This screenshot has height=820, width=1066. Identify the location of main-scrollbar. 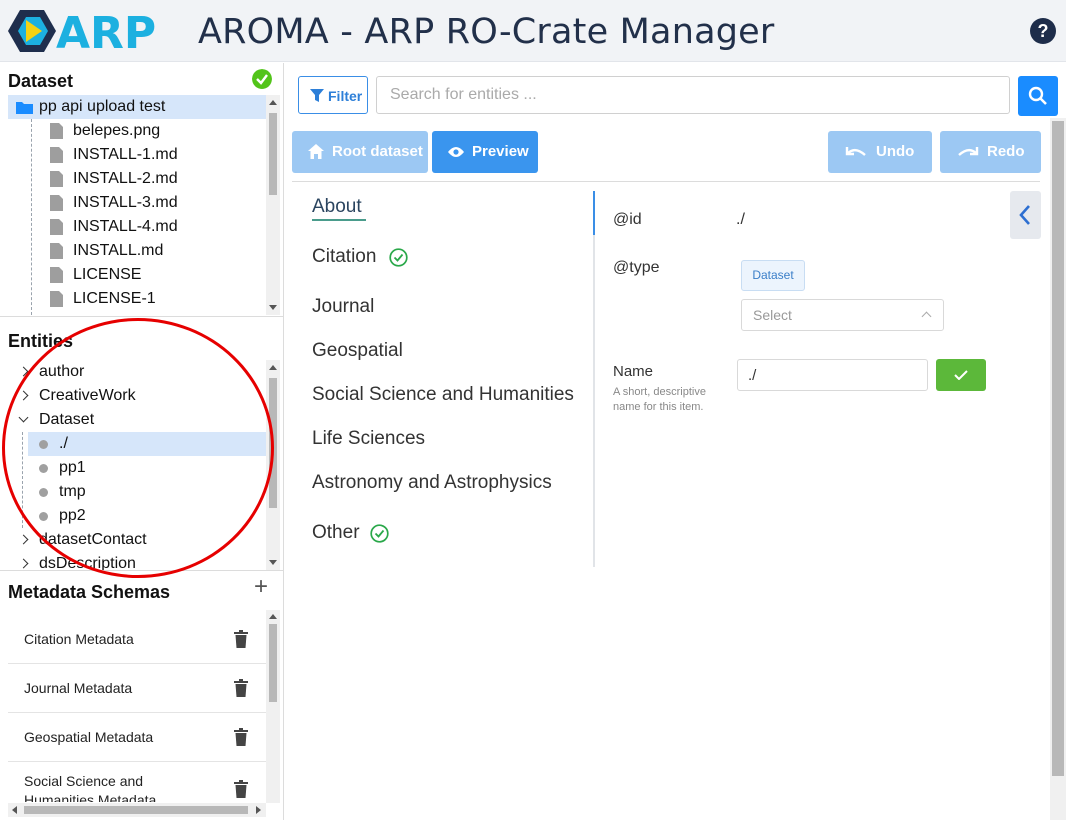
(1058, 469).